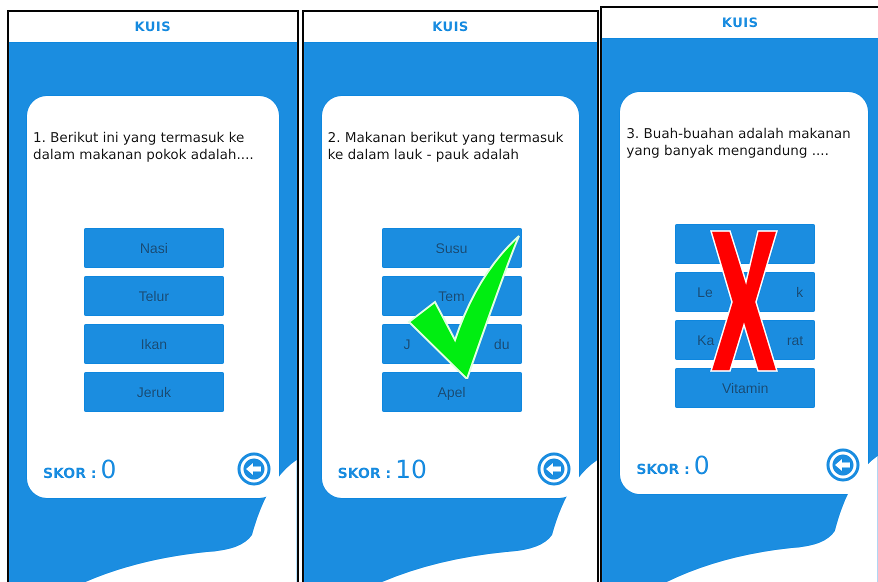 The height and width of the screenshot is (582, 878). I want to click on answer-button: Ikan, so click(154, 344).